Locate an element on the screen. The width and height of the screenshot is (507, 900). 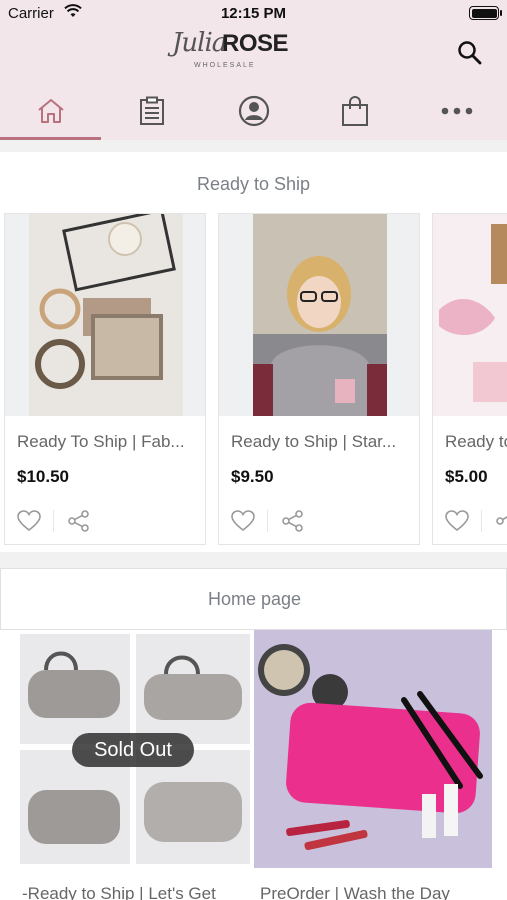
battery-icon is located at coordinates (485, 13).